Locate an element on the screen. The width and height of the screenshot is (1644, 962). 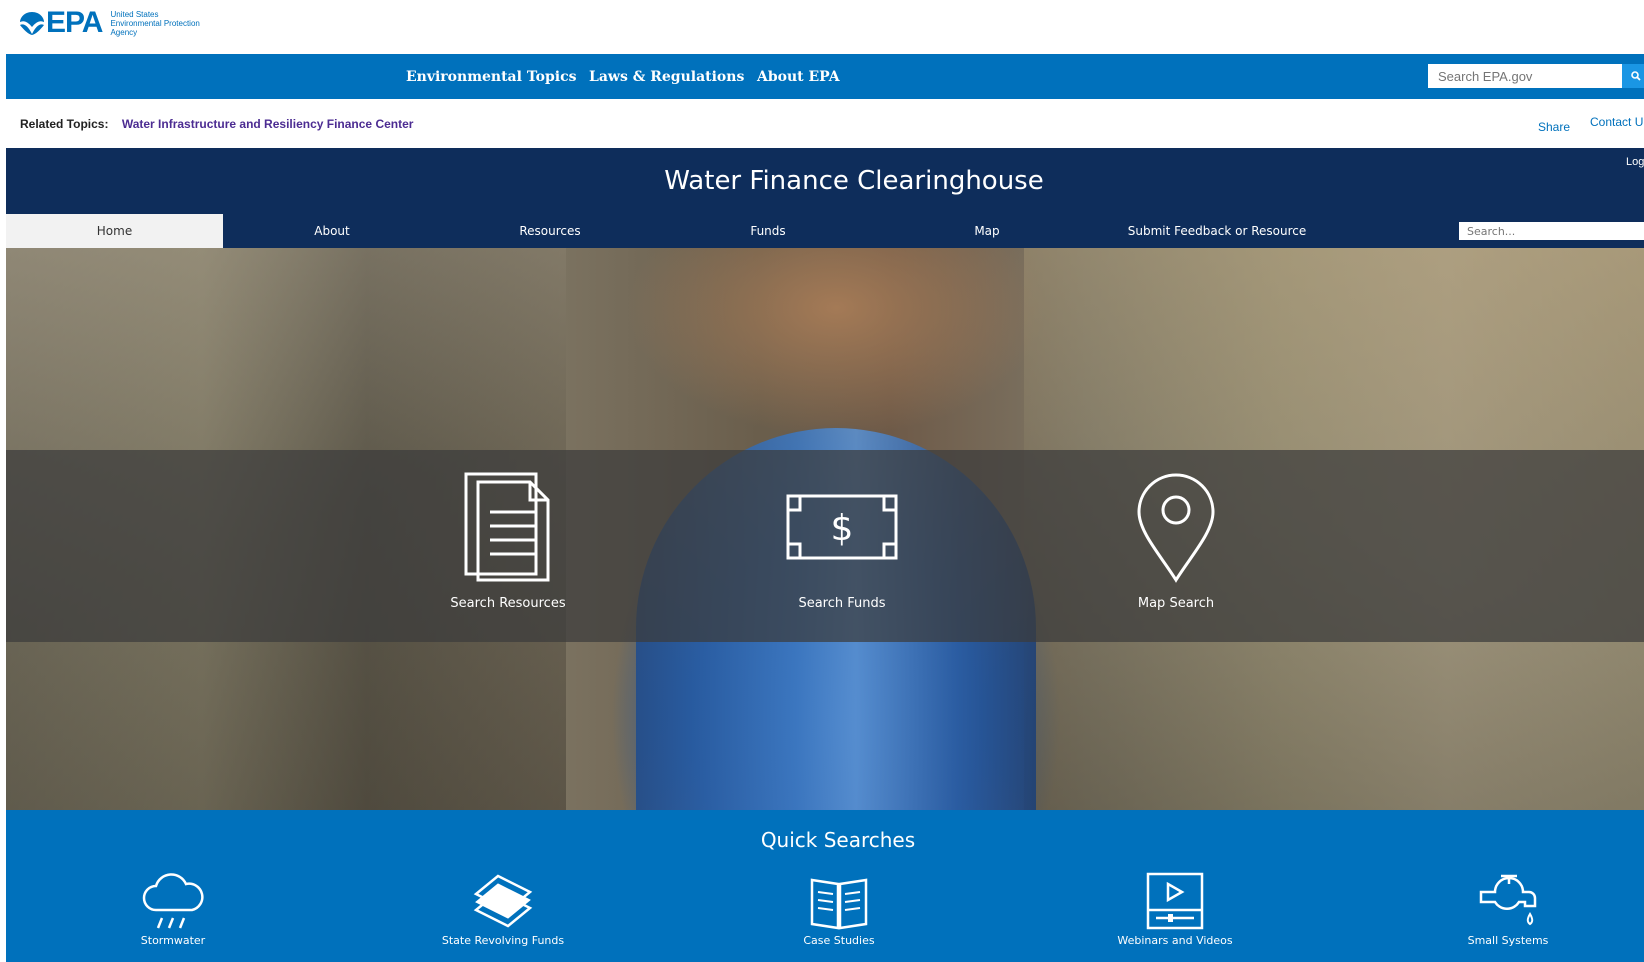
book-icon is located at coordinates (839, 904).